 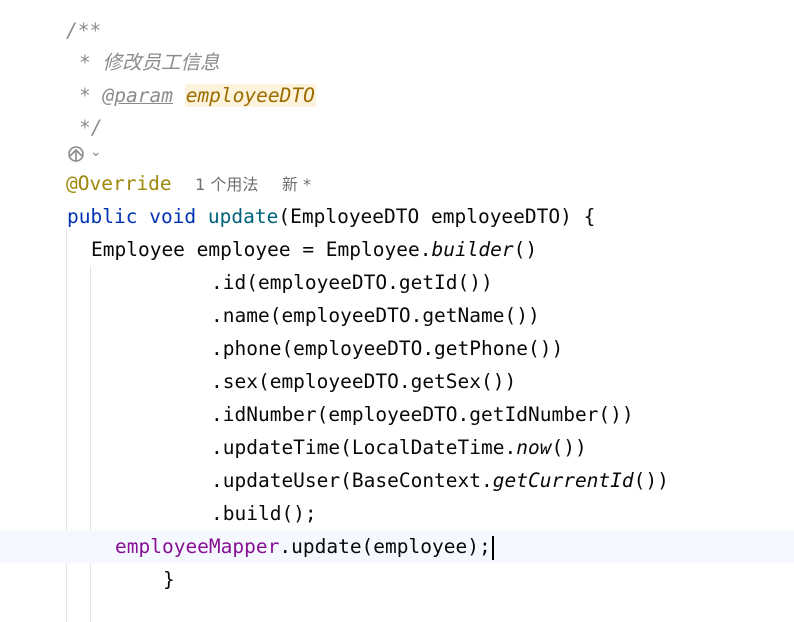 What do you see at coordinates (169, 579) in the screenshot?
I see `closing-brace: }` at bounding box center [169, 579].